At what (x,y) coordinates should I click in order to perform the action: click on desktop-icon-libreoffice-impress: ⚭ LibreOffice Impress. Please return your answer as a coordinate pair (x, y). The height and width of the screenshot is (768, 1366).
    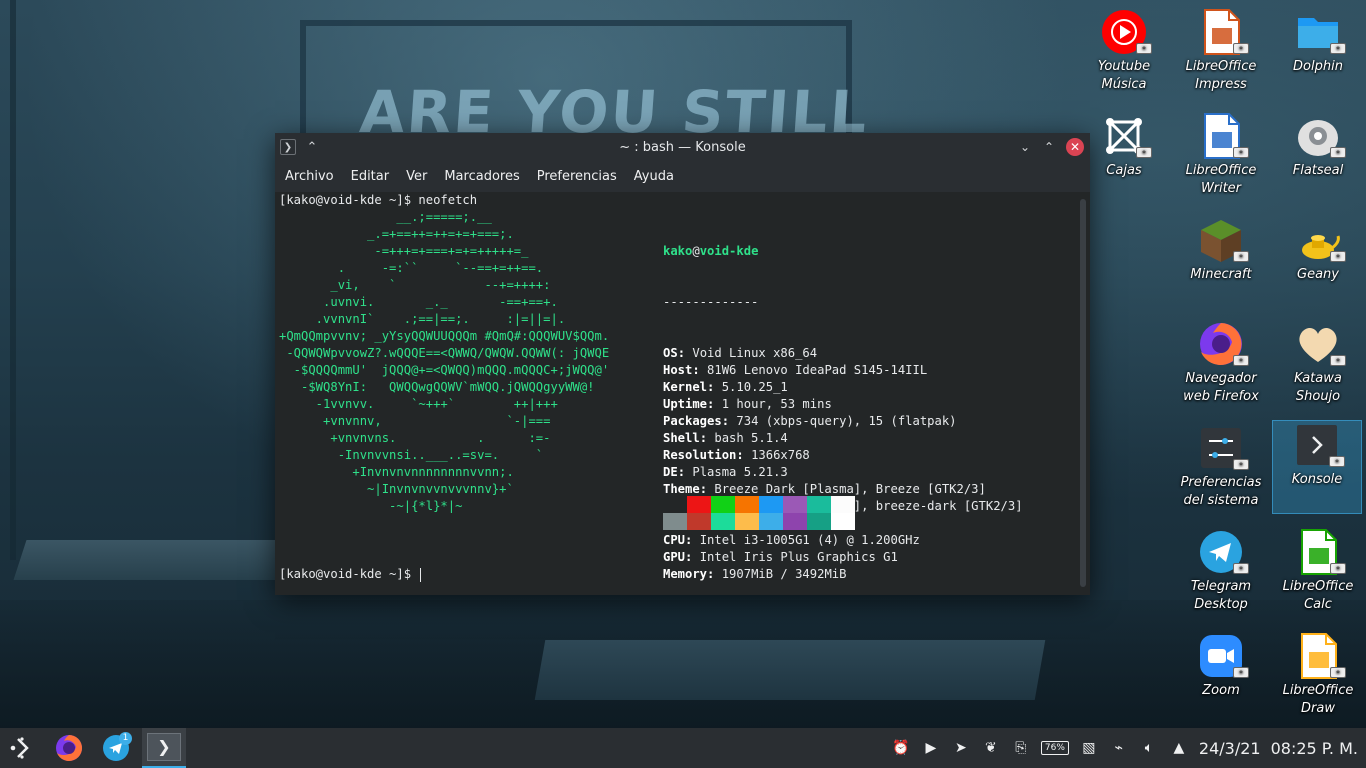
    Looking at the image, I should click on (1221, 51).